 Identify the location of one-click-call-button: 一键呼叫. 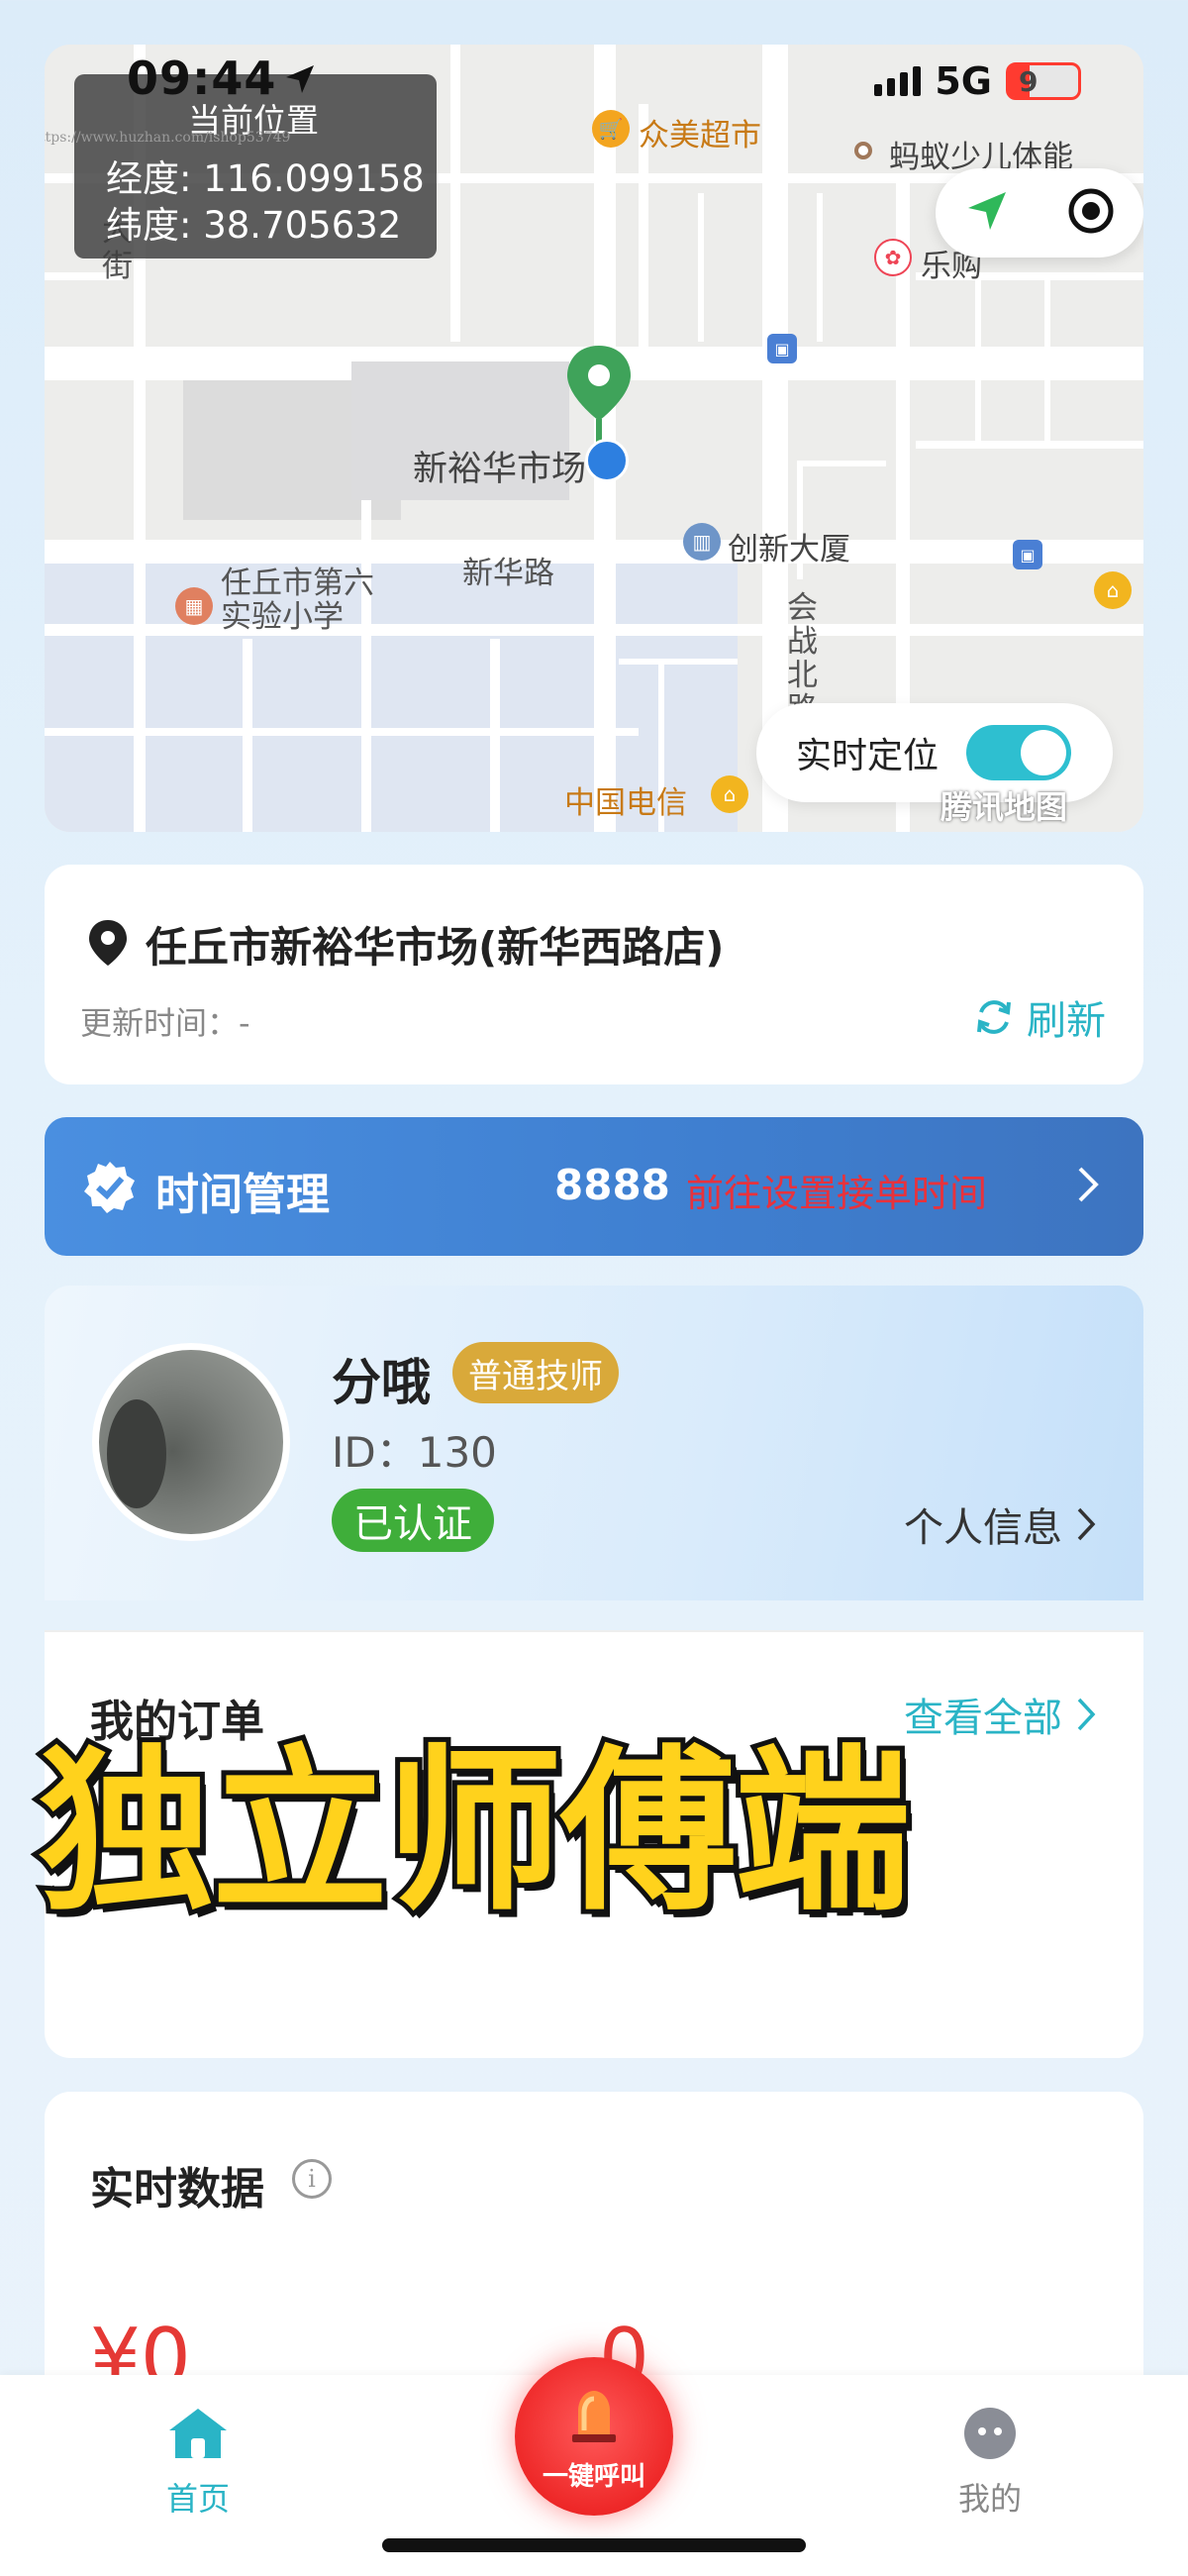
(594, 2436).